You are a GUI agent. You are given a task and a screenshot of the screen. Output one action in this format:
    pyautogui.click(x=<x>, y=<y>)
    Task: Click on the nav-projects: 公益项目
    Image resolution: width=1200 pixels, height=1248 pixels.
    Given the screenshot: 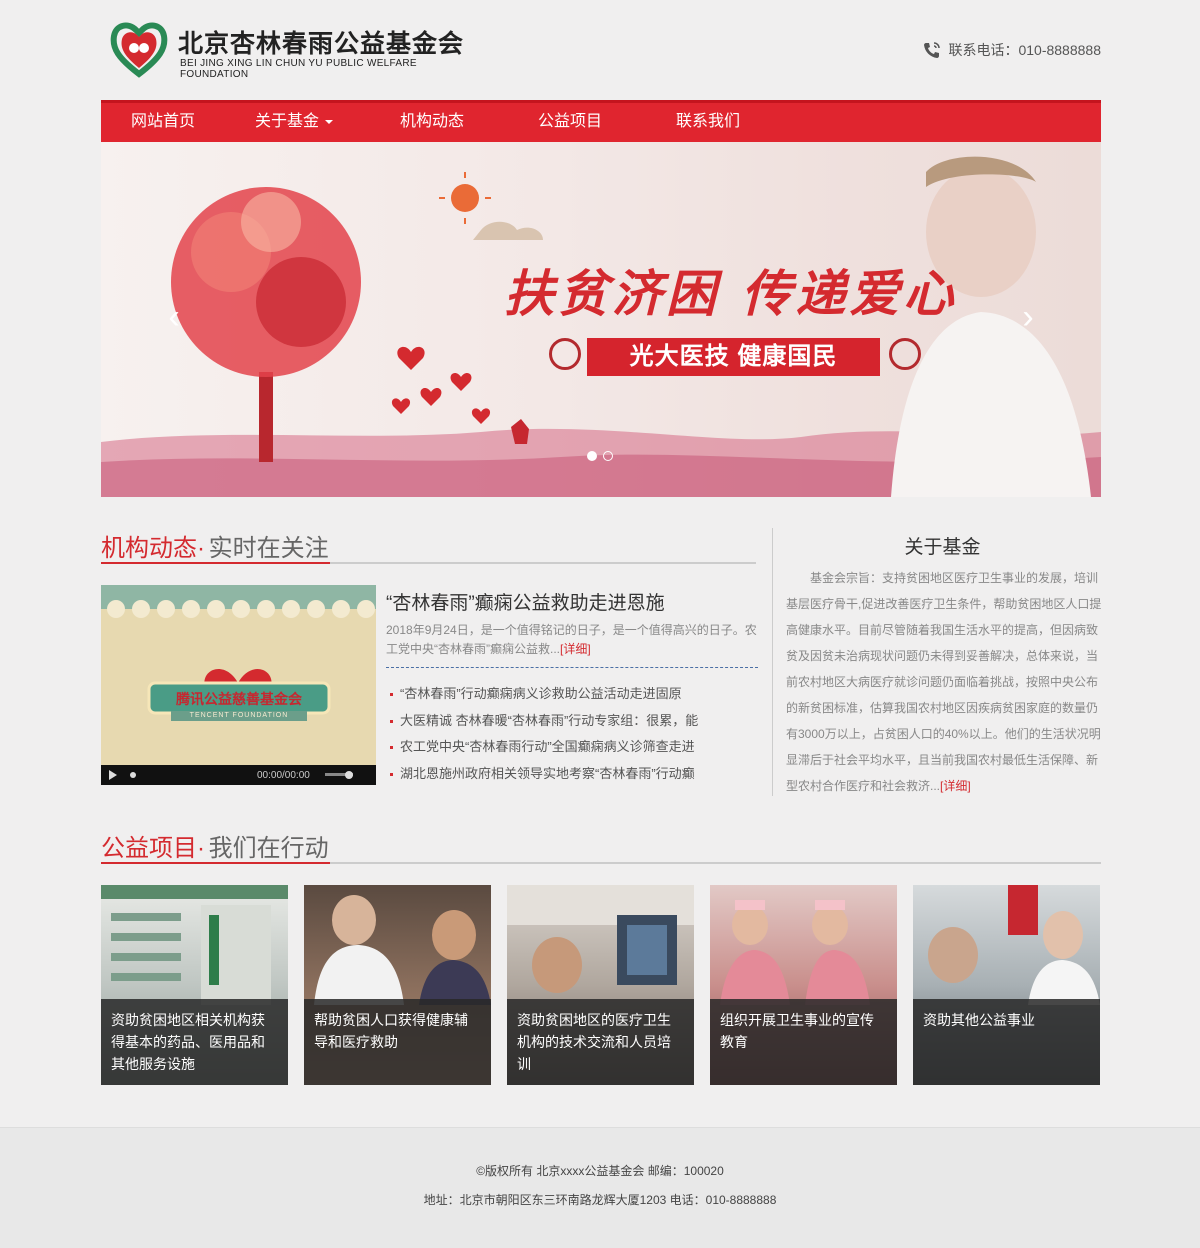 What is the action you would take?
    pyautogui.click(x=570, y=122)
    